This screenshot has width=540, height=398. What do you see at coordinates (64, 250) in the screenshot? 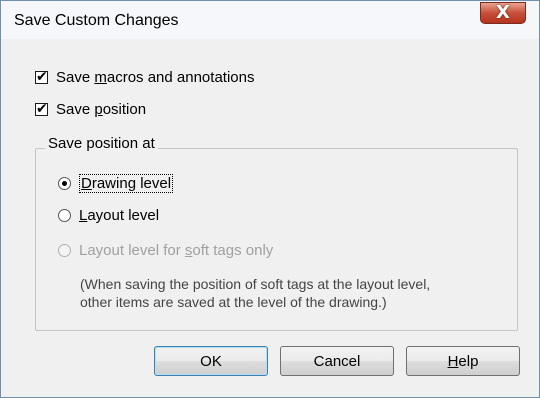
I see `soft-tags-radio` at bounding box center [64, 250].